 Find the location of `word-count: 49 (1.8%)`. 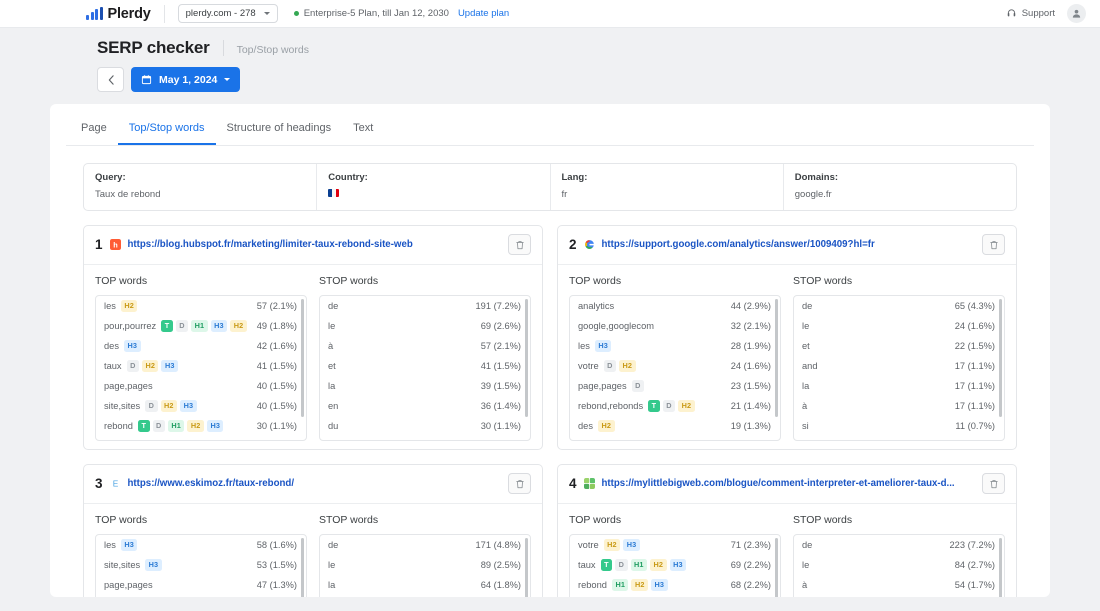

word-count: 49 (1.8%) is located at coordinates (276, 326).